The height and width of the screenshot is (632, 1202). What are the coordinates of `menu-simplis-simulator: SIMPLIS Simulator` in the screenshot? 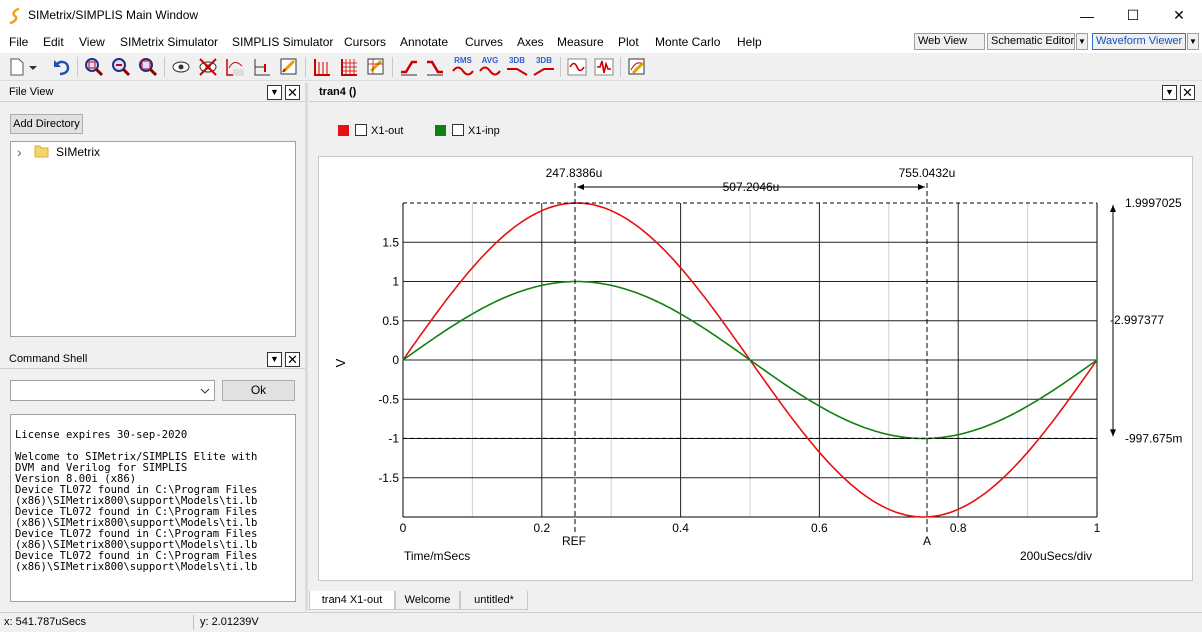 It's located at (282, 42).